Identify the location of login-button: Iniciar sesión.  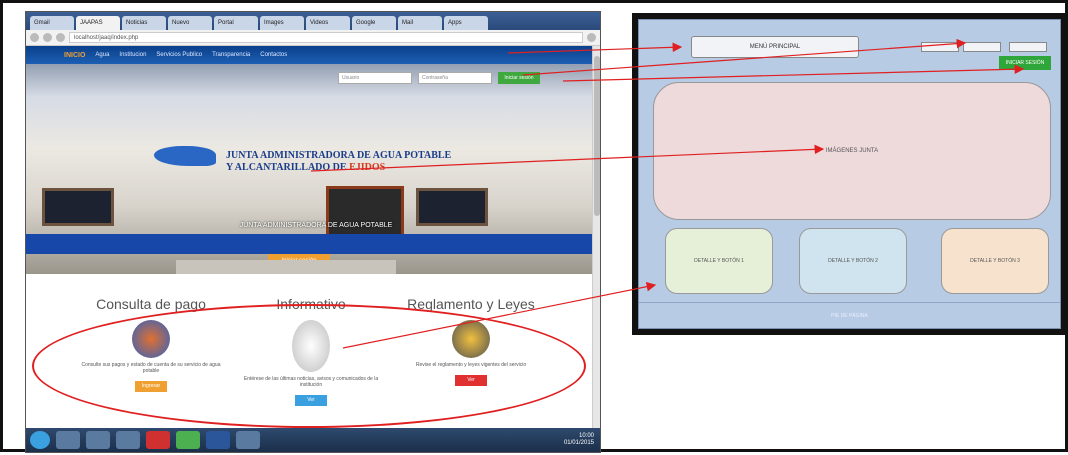
(519, 78).